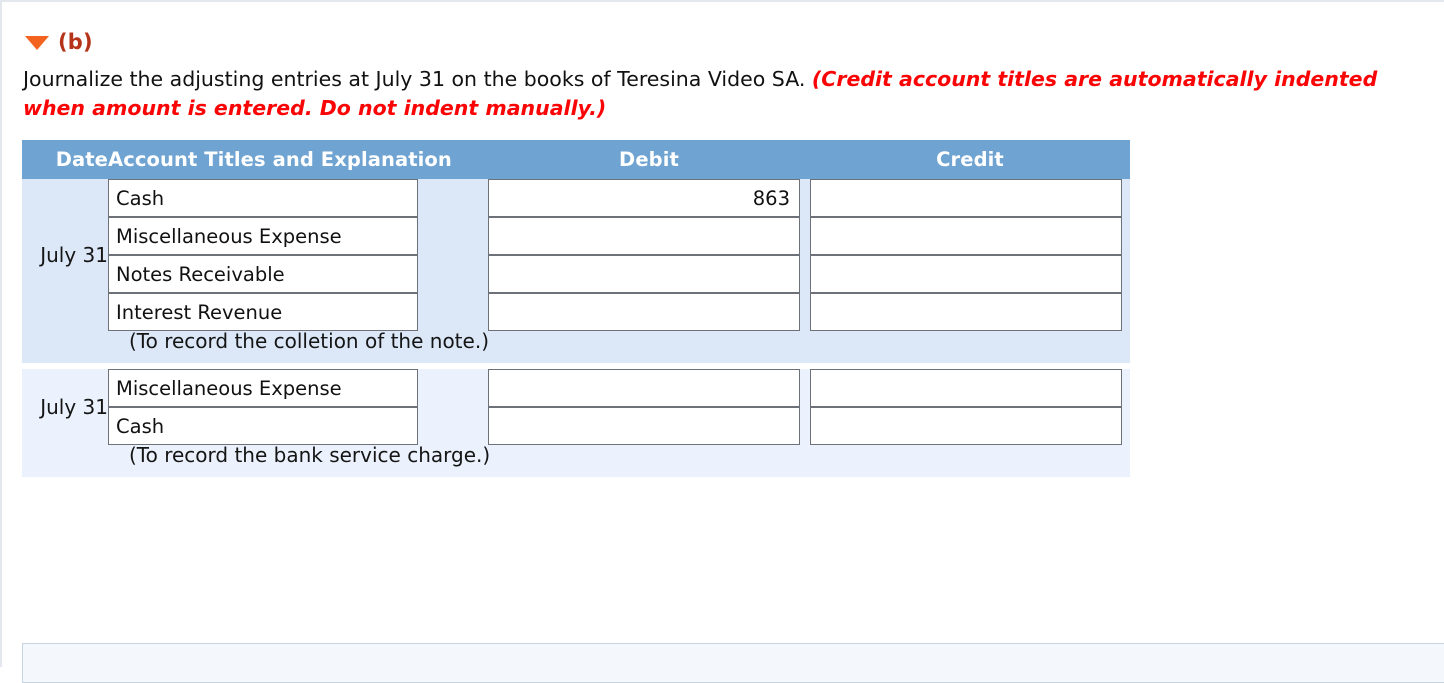  Describe the element at coordinates (733, 663) in the screenshot. I see `bottom-panel` at that location.